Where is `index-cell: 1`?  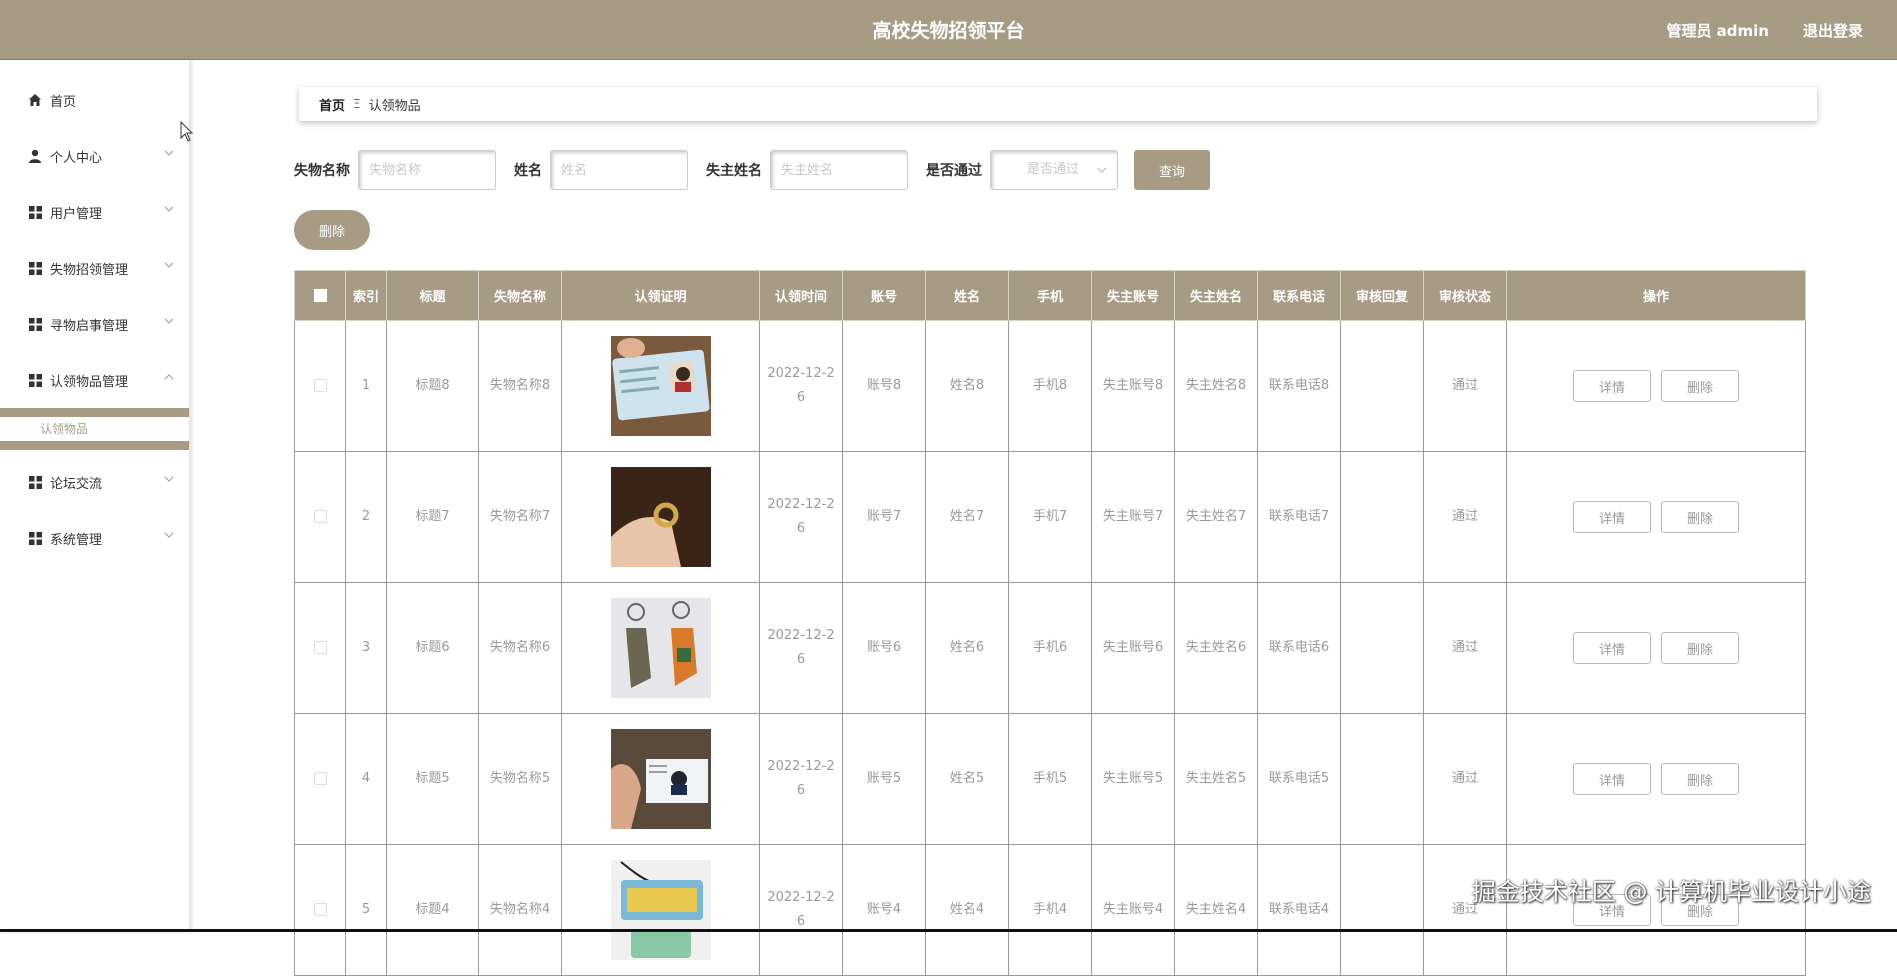 index-cell: 1 is located at coordinates (366, 386).